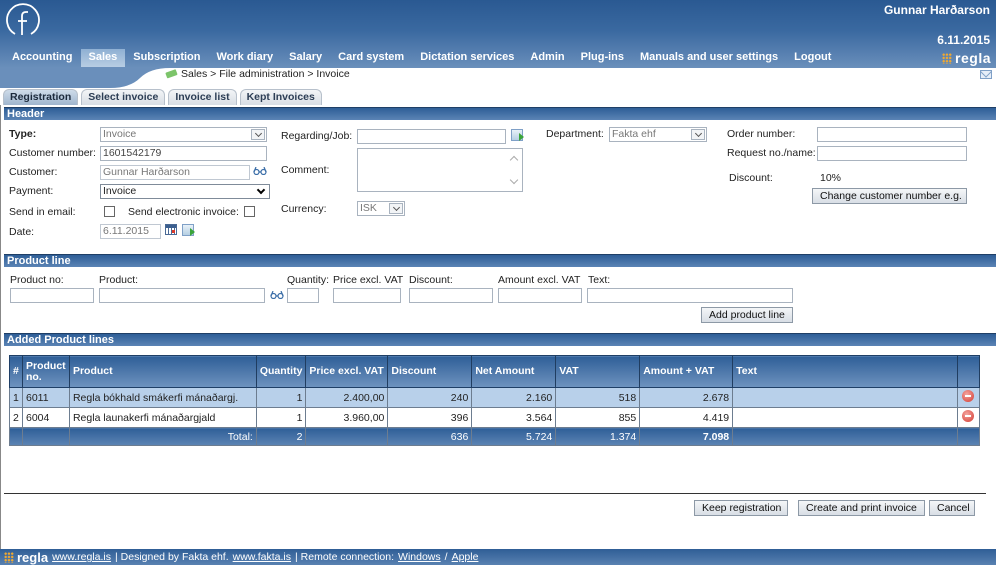  Describe the element at coordinates (709, 58) in the screenshot. I see `nav-manuals: Manuals and user settings` at that location.